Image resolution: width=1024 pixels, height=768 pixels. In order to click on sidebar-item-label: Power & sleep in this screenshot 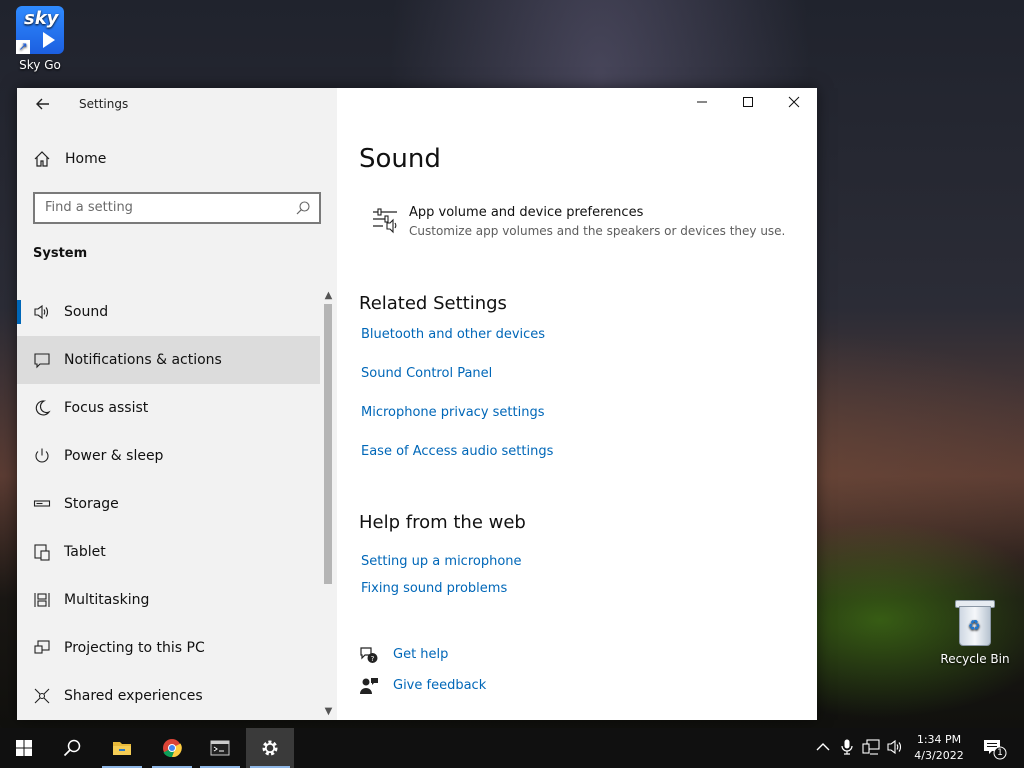, I will do `click(114, 456)`.